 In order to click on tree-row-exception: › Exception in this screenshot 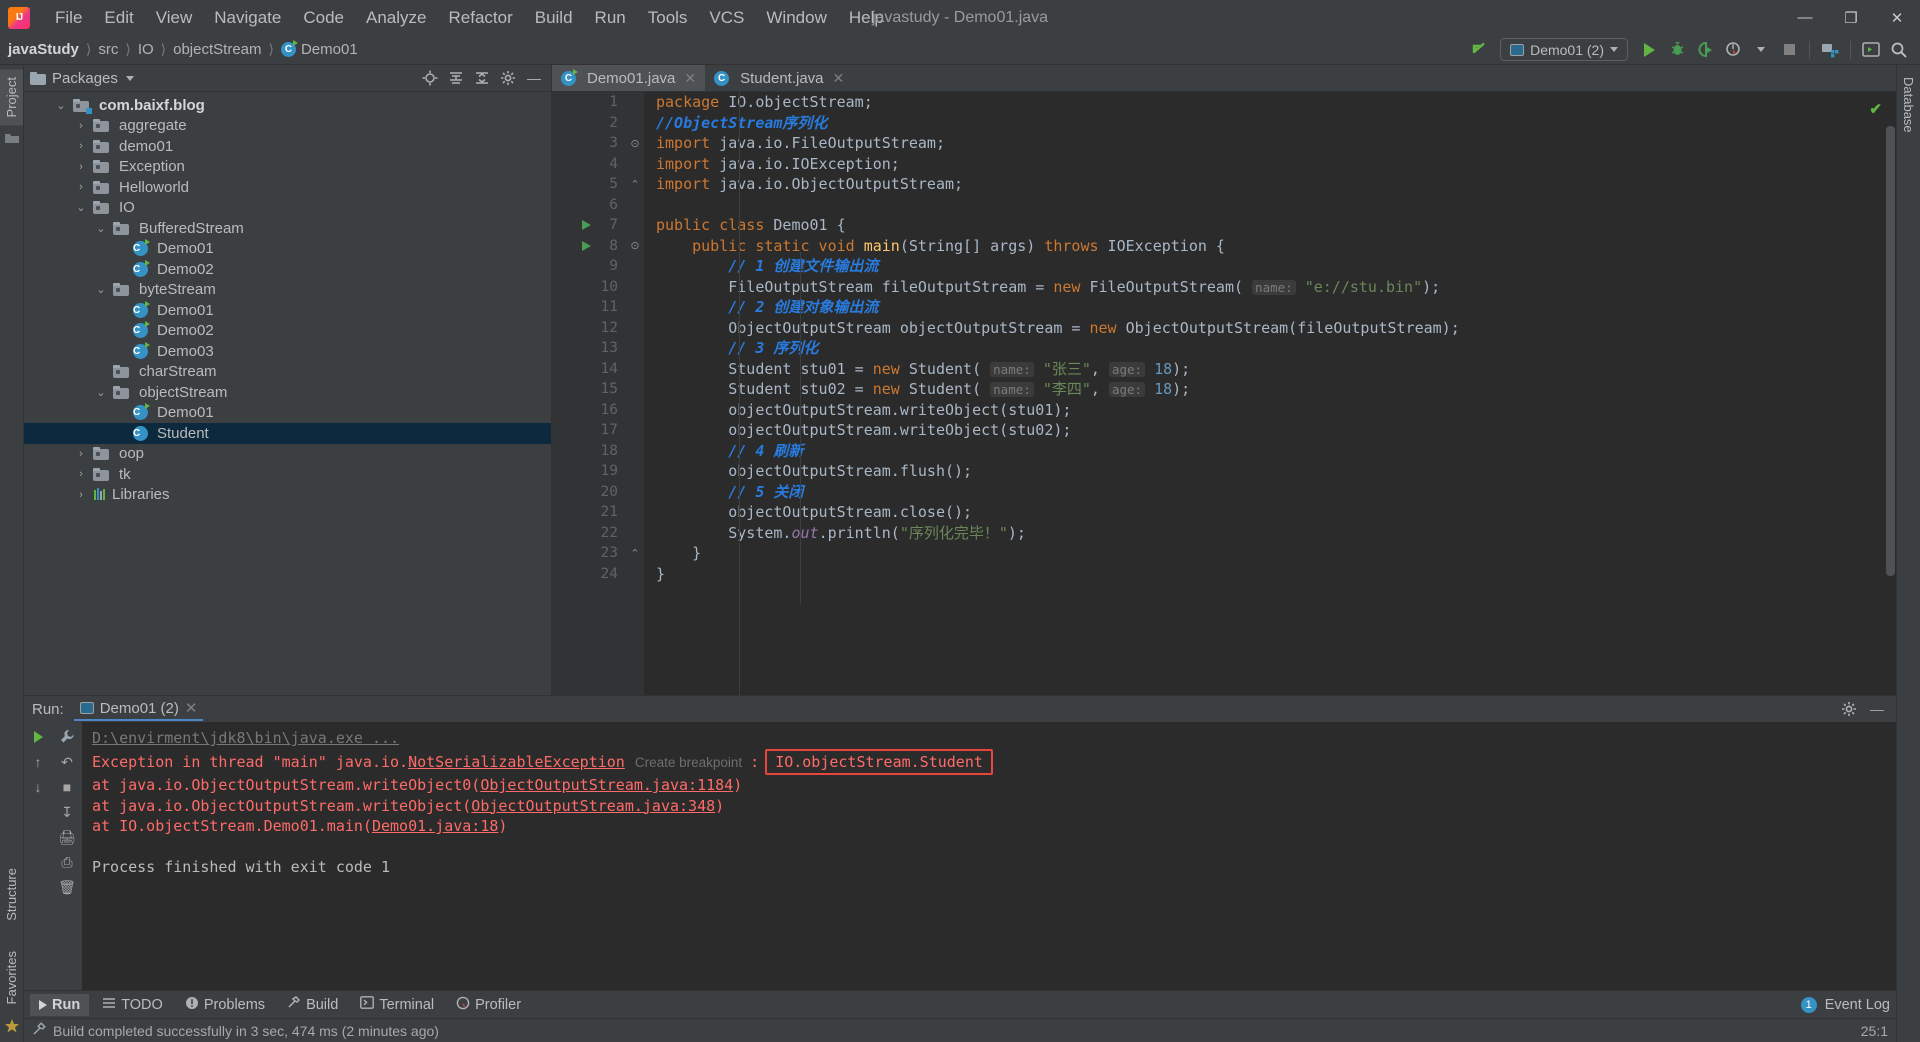, I will do `click(287, 167)`.